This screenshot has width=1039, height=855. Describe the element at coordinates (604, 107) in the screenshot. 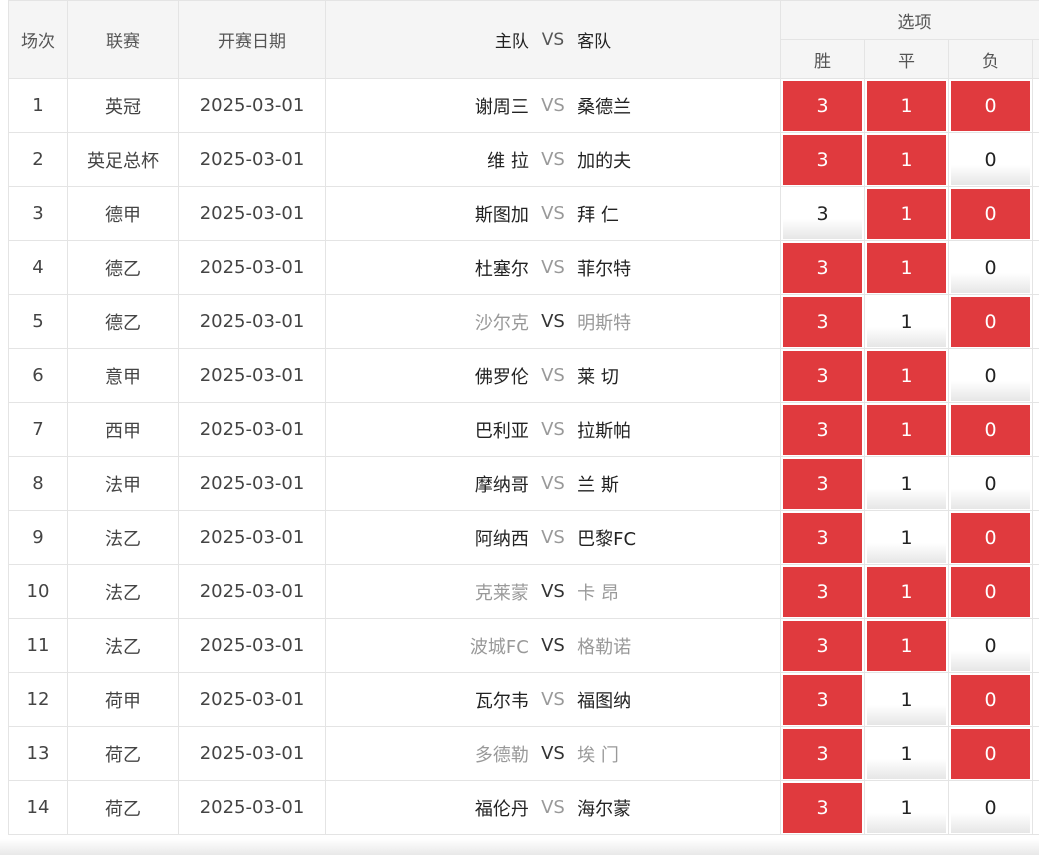

I see `away-team: 桑德兰` at that location.